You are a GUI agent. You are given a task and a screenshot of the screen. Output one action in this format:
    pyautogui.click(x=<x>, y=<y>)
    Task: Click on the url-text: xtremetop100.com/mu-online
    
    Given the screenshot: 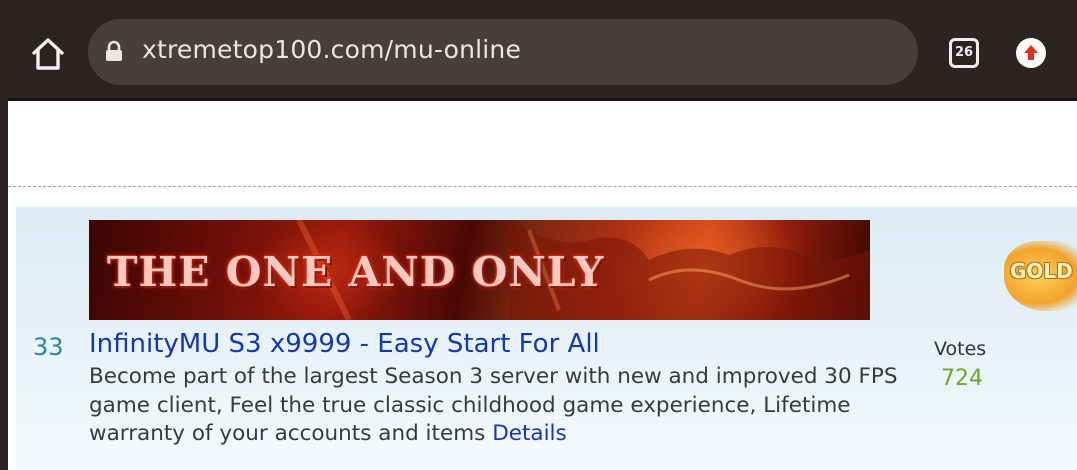 What is the action you would take?
    pyautogui.click(x=331, y=49)
    